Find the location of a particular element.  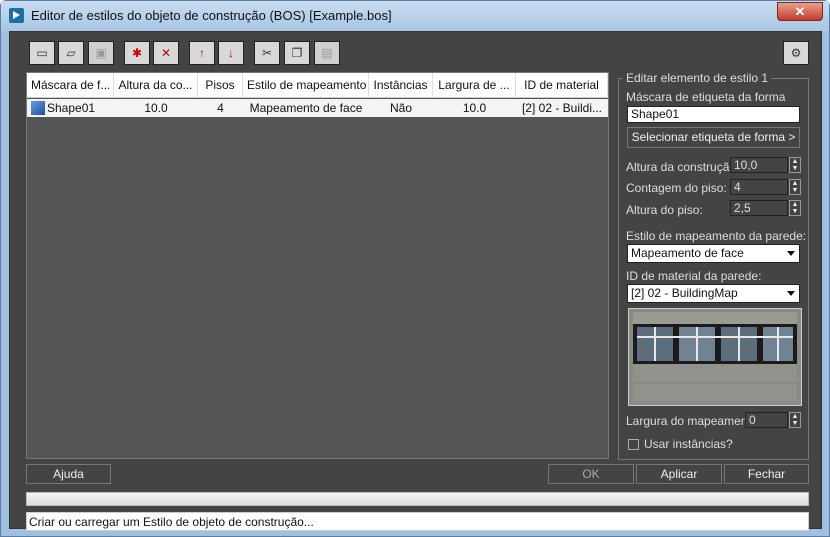

copy-button: ❐ is located at coordinates (297, 53).